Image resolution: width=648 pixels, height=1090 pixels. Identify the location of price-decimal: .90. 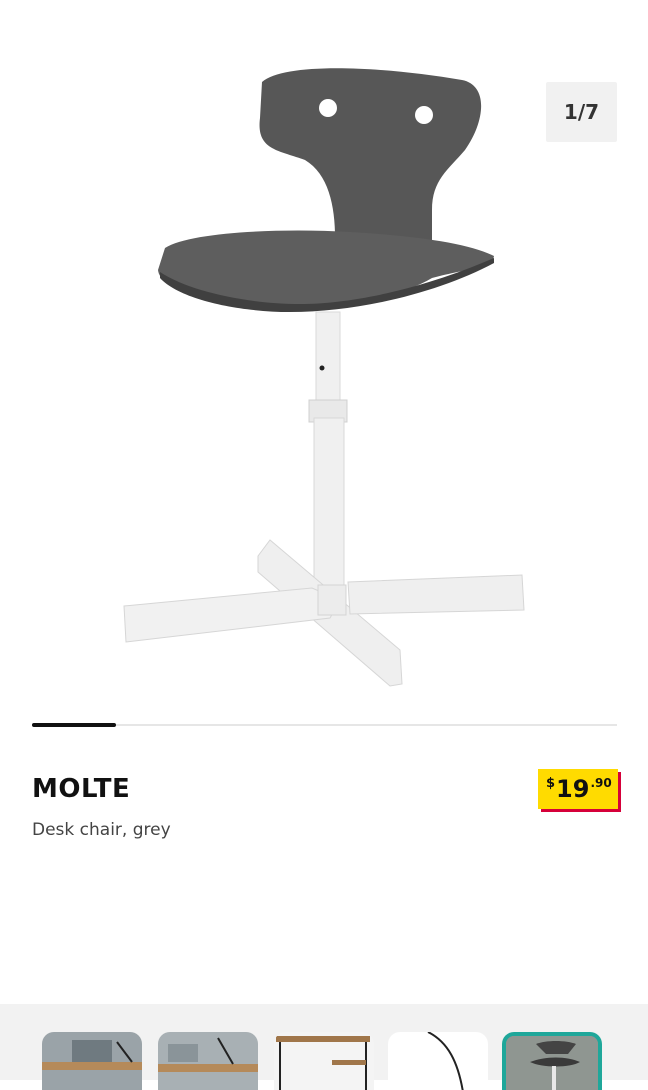
(601, 783).